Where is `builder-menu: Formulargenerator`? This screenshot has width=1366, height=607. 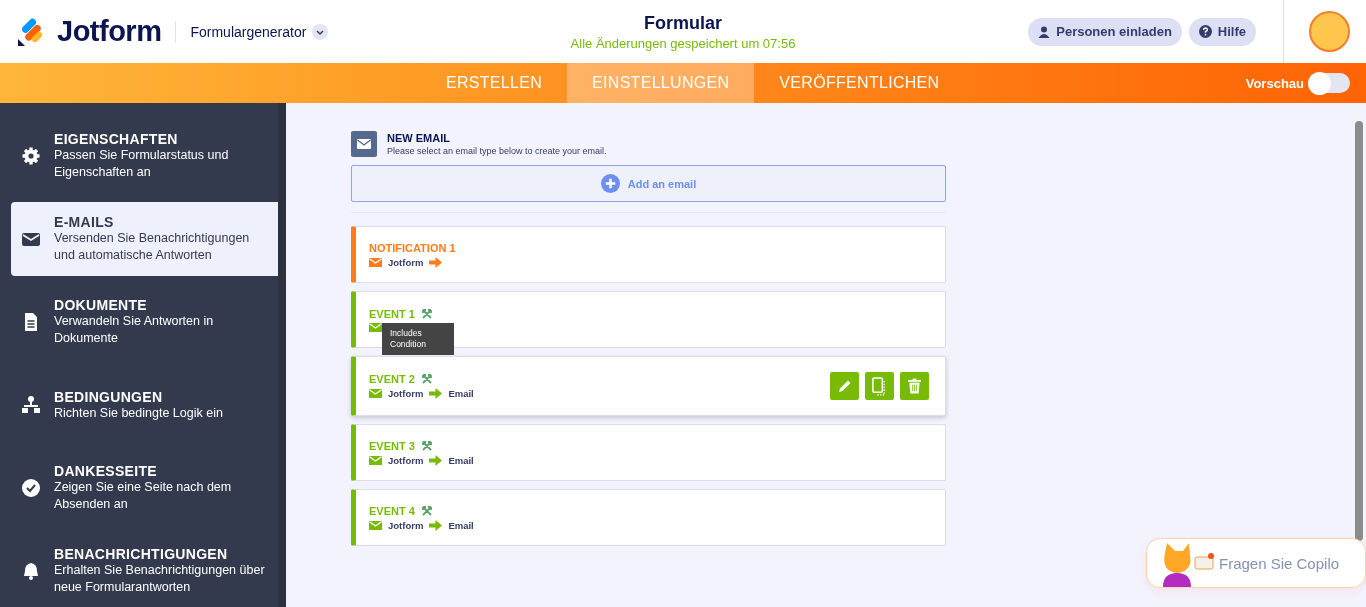
builder-menu: Formulargenerator is located at coordinates (259, 31).